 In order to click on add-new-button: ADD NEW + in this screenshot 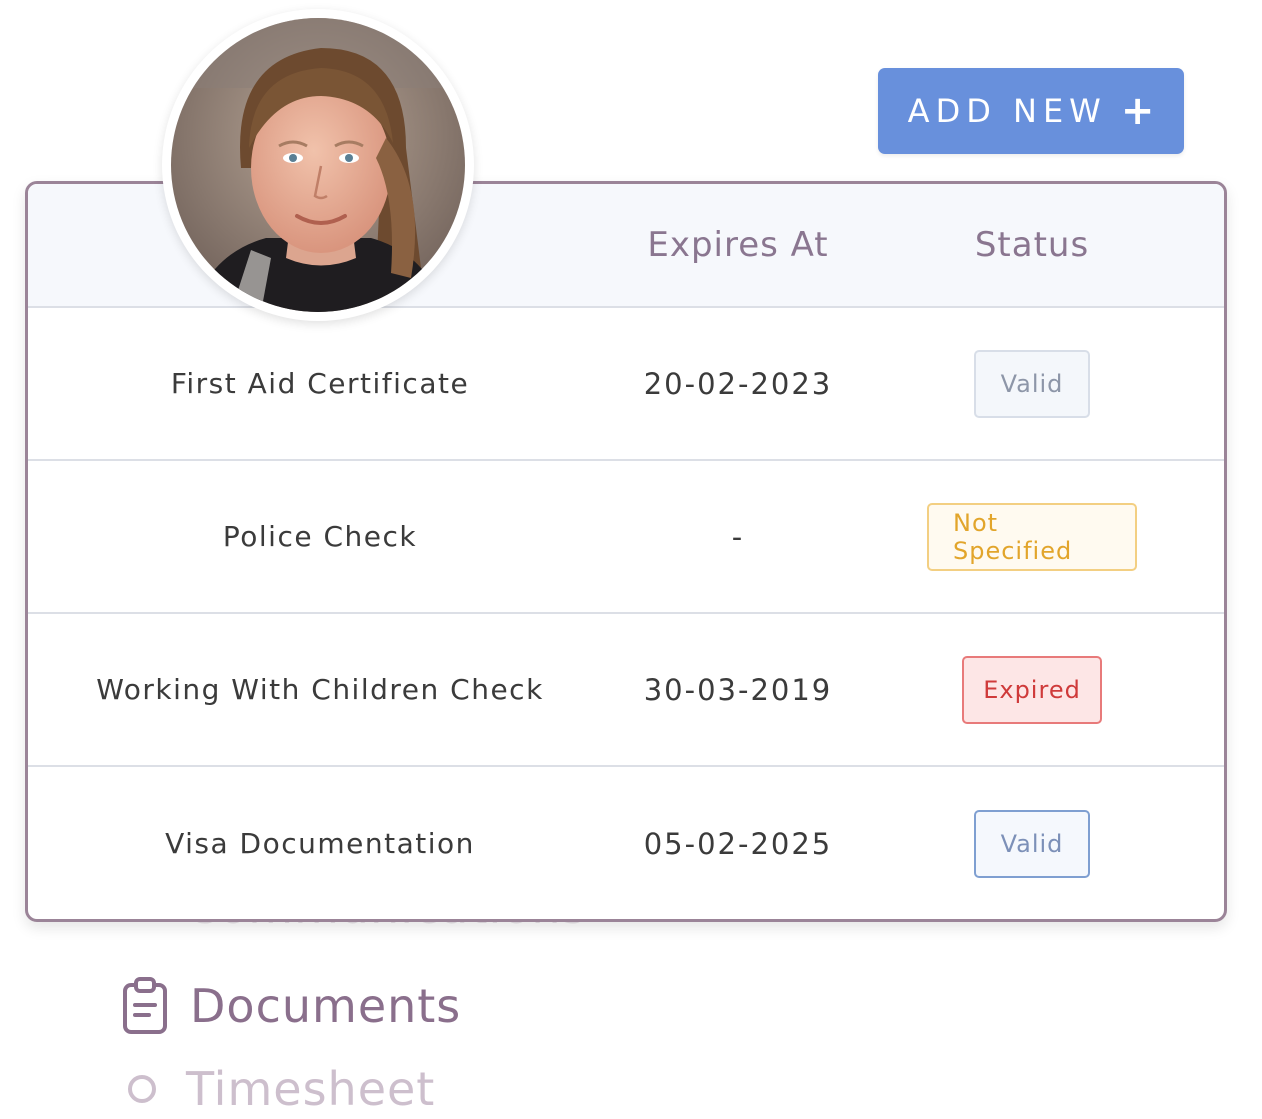, I will do `click(1031, 111)`.